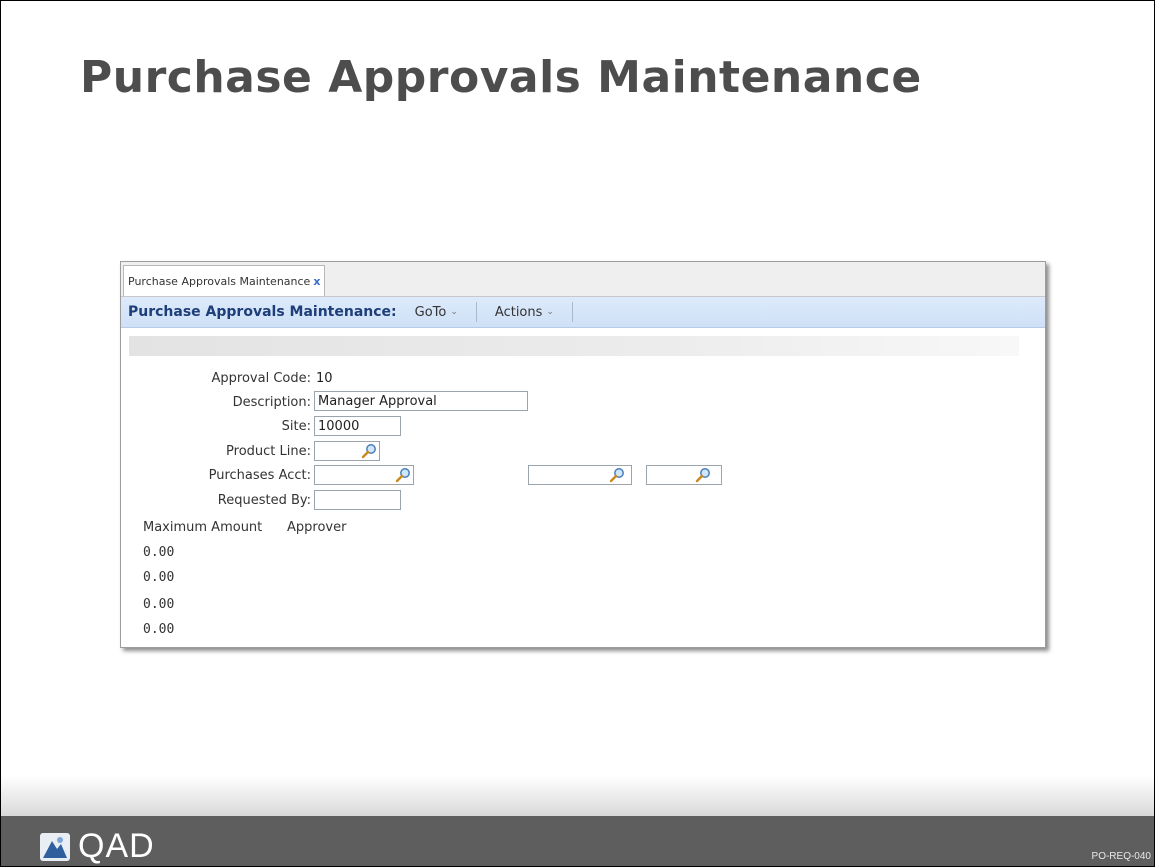 This screenshot has width=1155, height=867. I want to click on slide-title: Purchase Approvals Maintenance, so click(501, 77).